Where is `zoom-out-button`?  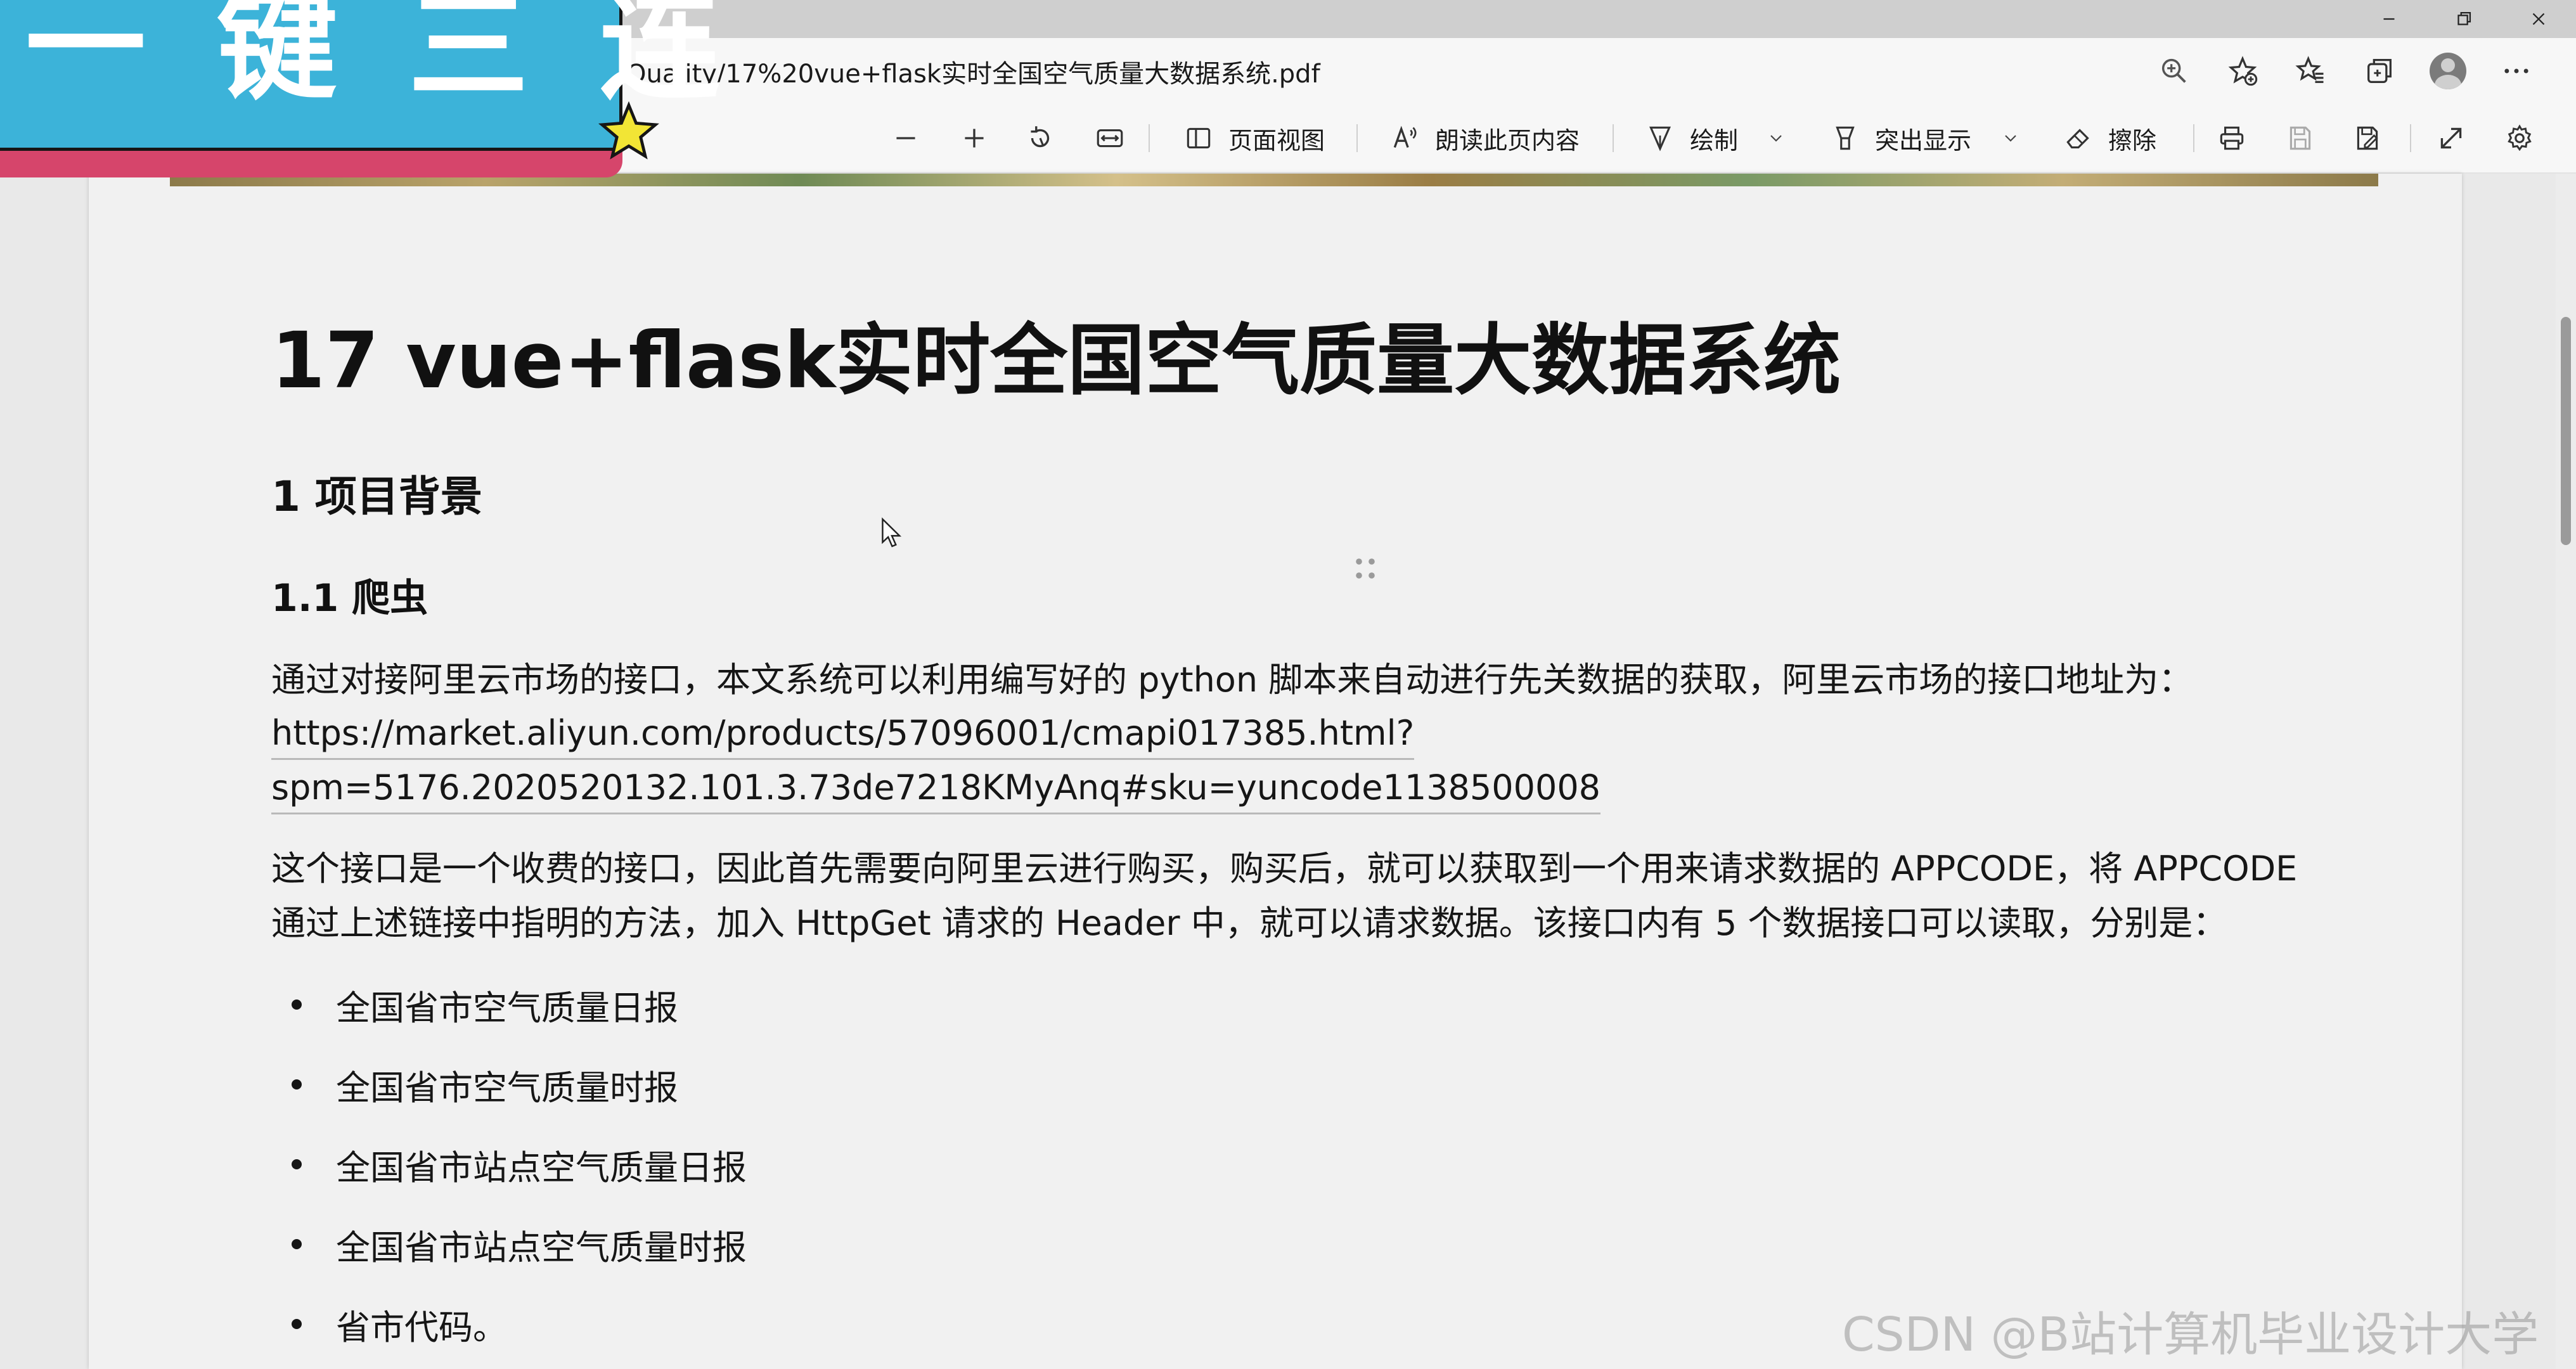 zoom-out-button is located at coordinates (906, 138).